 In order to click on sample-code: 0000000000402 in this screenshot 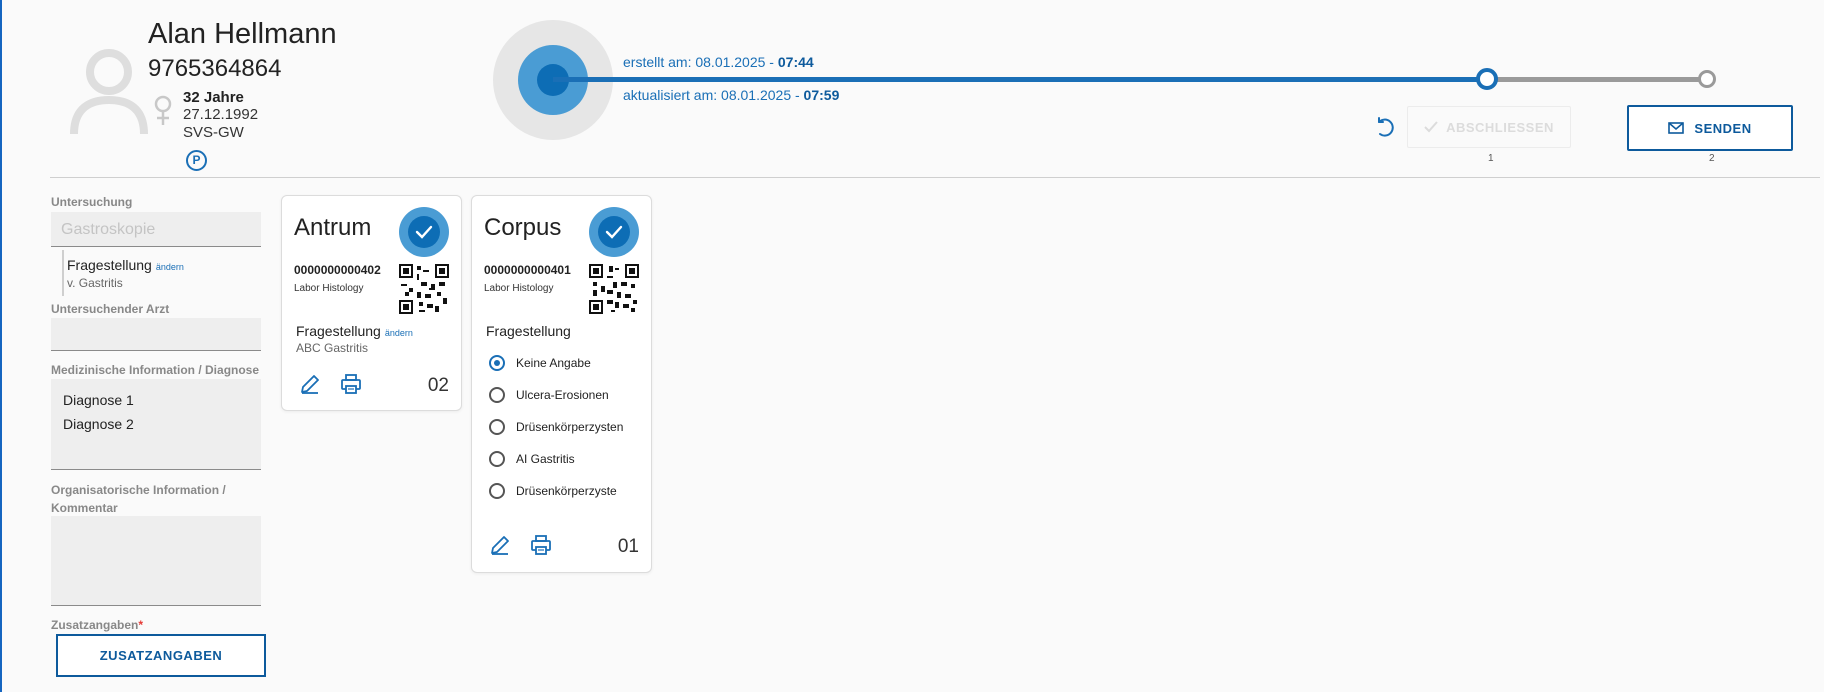, I will do `click(337, 270)`.